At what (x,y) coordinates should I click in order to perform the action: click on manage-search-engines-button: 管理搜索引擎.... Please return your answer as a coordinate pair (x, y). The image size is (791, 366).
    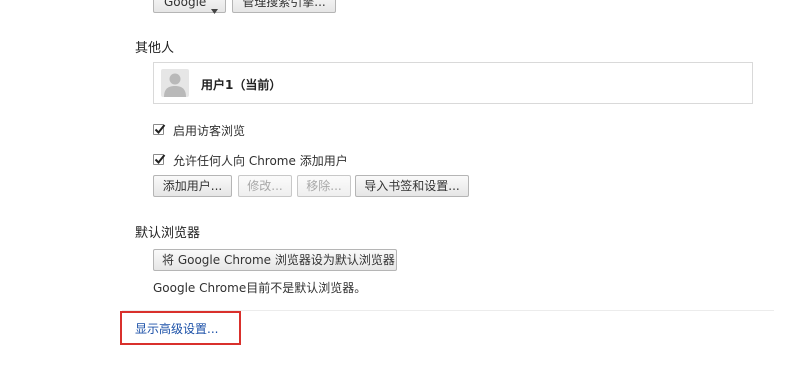
    Looking at the image, I should click on (284, 6).